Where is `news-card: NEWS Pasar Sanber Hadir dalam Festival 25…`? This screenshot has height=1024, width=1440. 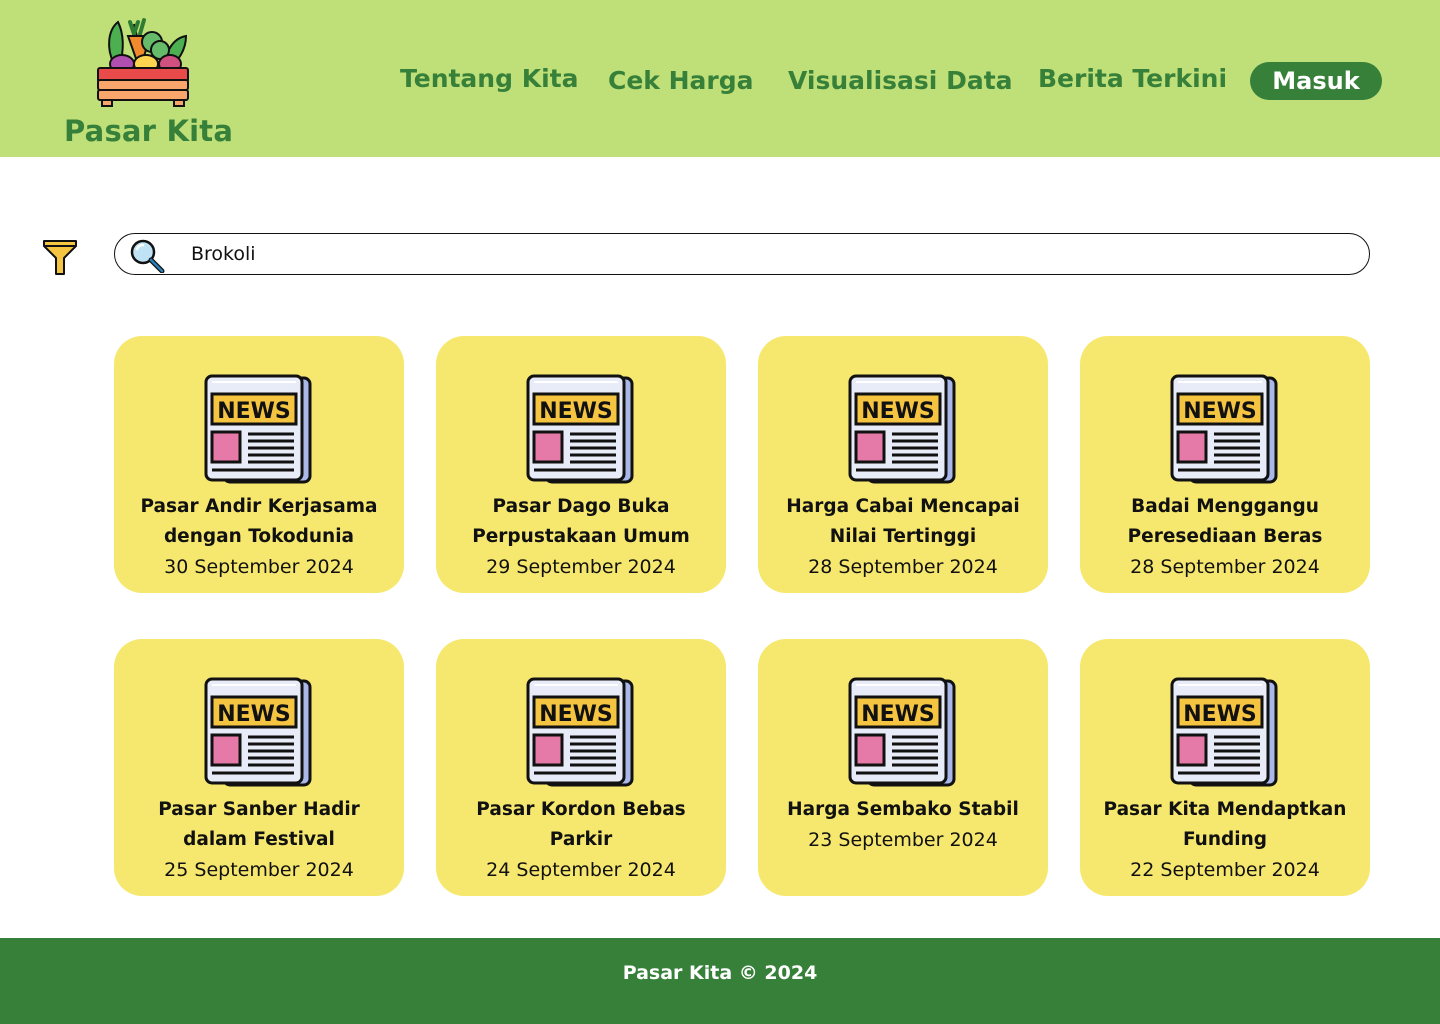
news-card: NEWS Pasar Sanber Hadir dalam Festival 25… is located at coordinates (259, 767).